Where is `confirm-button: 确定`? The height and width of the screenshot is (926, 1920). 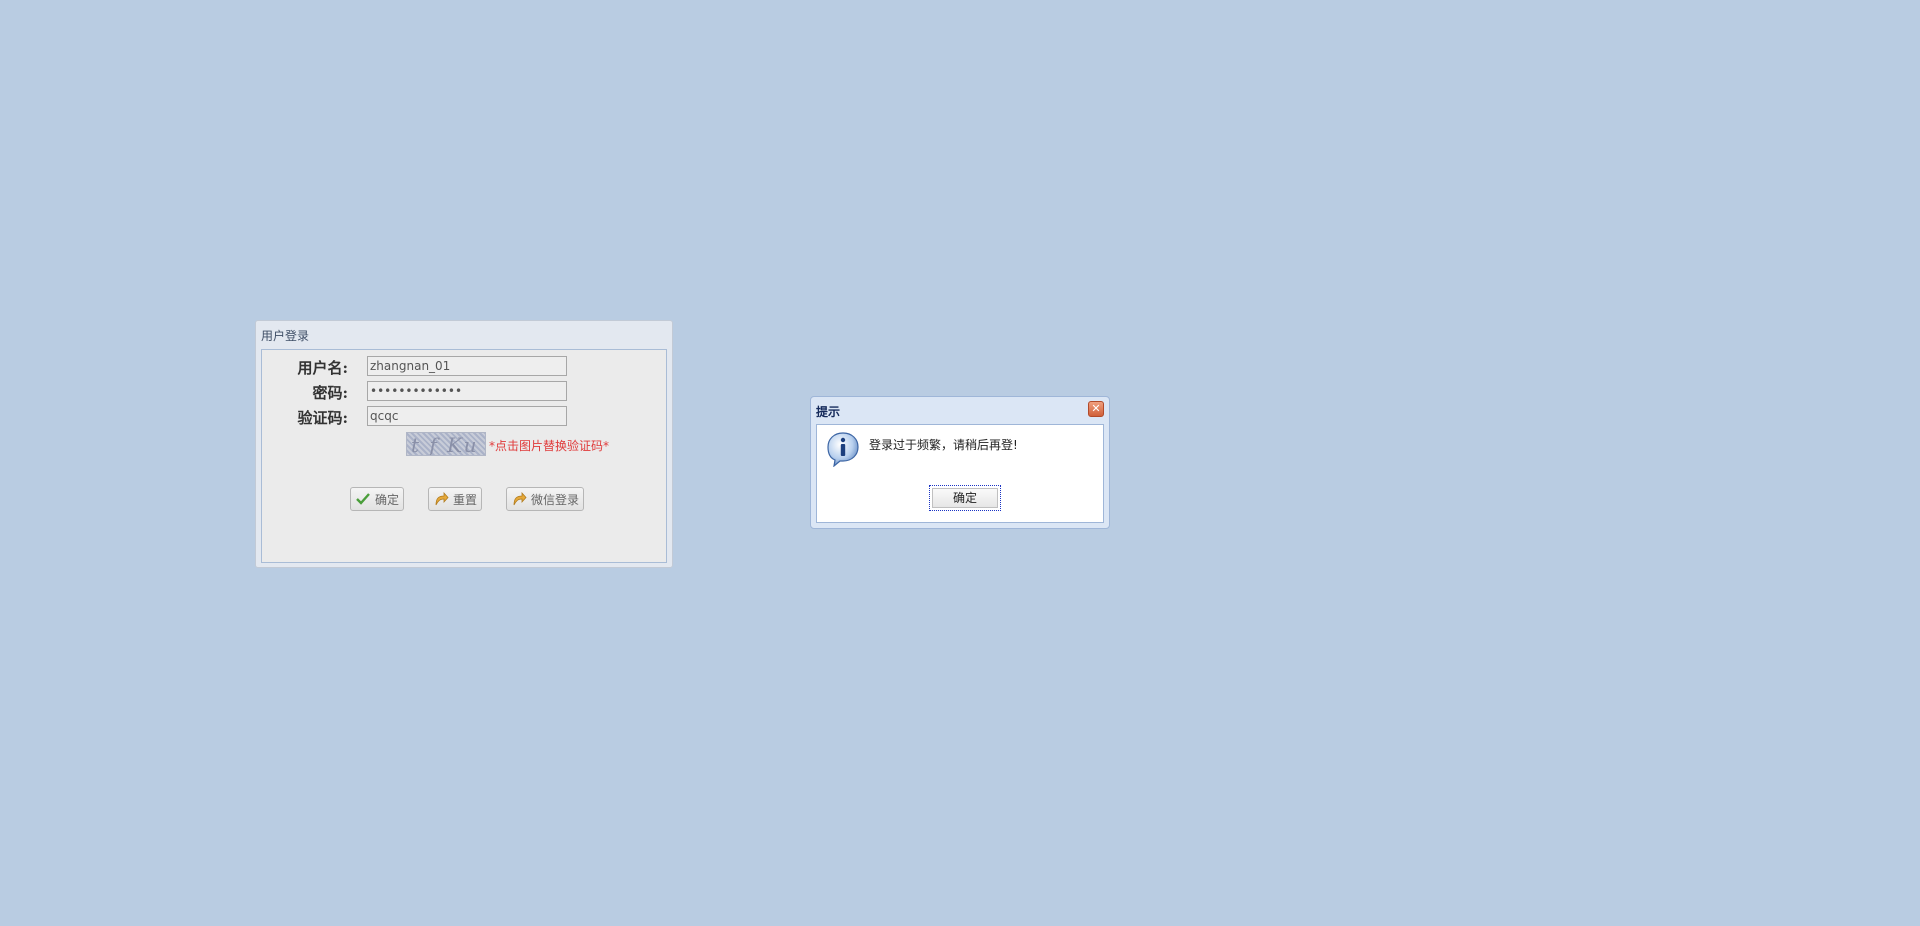 confirm-button: 确定 is located at coordinates (377, 499).